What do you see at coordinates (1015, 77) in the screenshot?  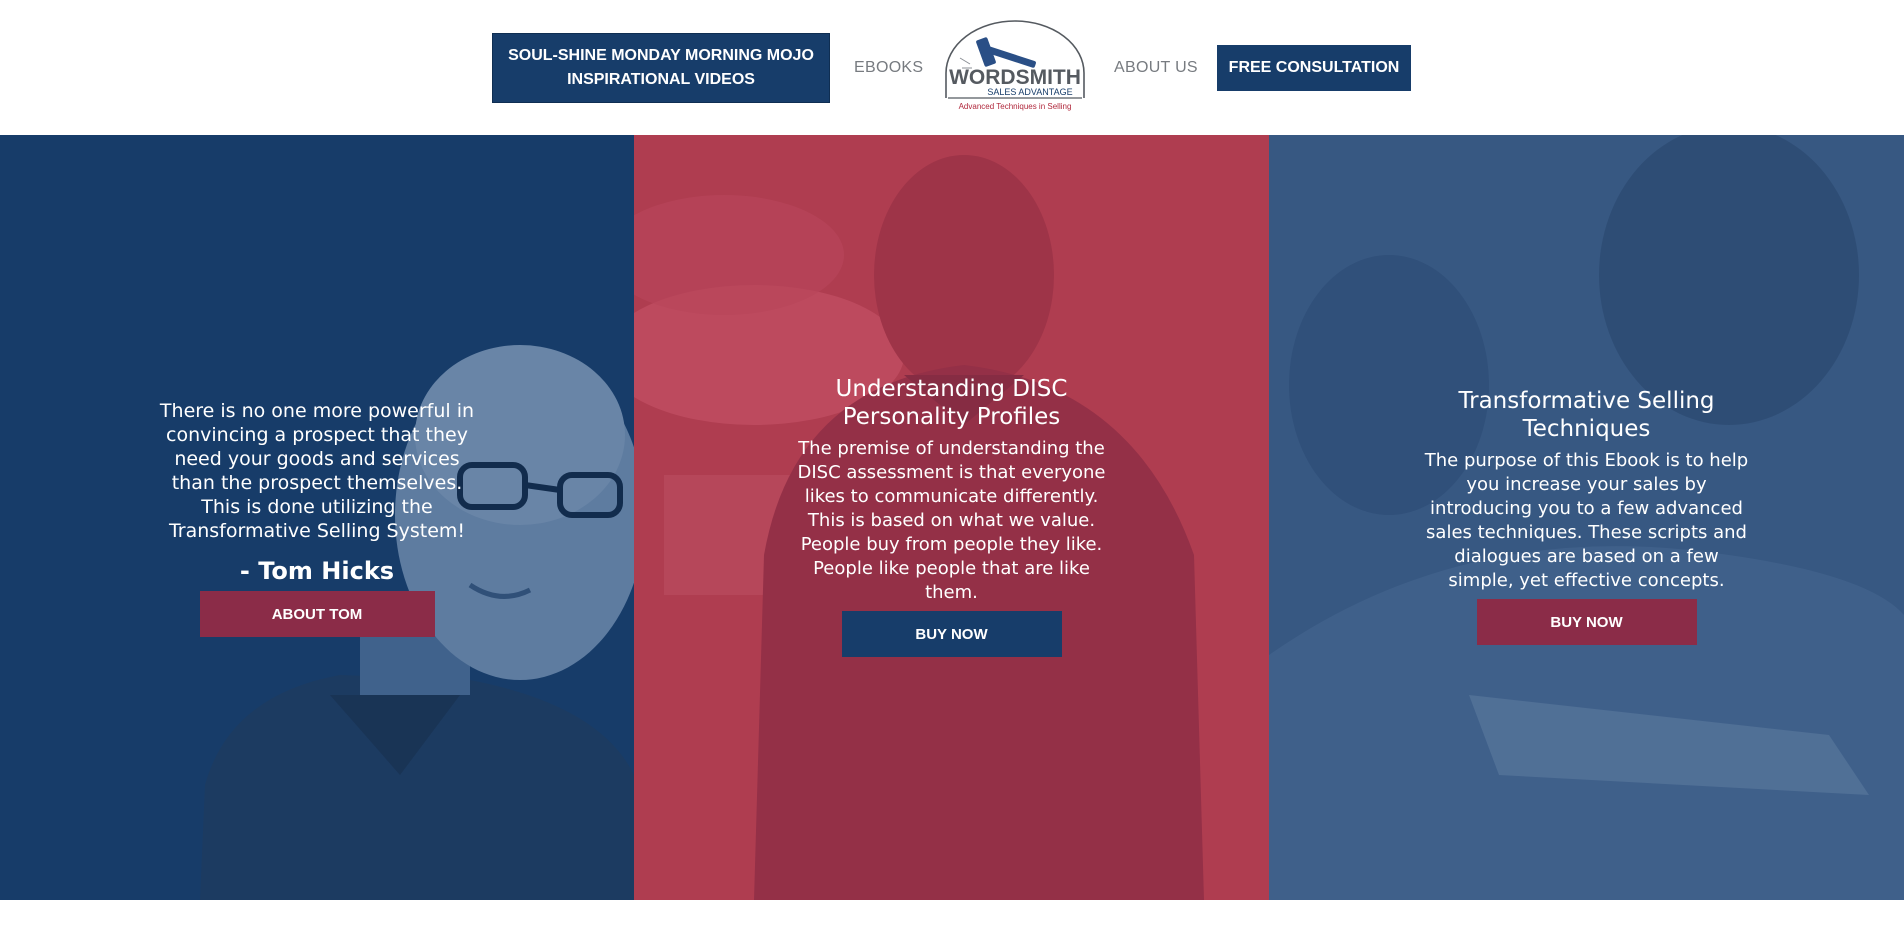 I see `svg-text: WORDSMITH` at bounding box center [1015, 77].